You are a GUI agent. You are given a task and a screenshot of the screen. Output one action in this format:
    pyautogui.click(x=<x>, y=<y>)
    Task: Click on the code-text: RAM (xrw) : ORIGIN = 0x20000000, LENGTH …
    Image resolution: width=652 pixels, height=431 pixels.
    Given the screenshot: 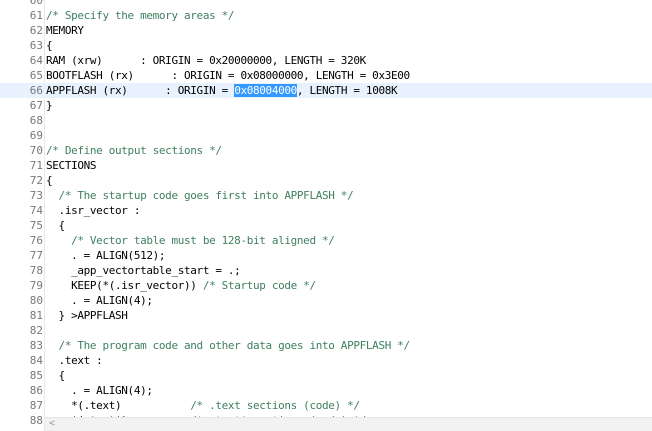 What is the action you would take?
    pyautogui.click(x=206, y=60)
    